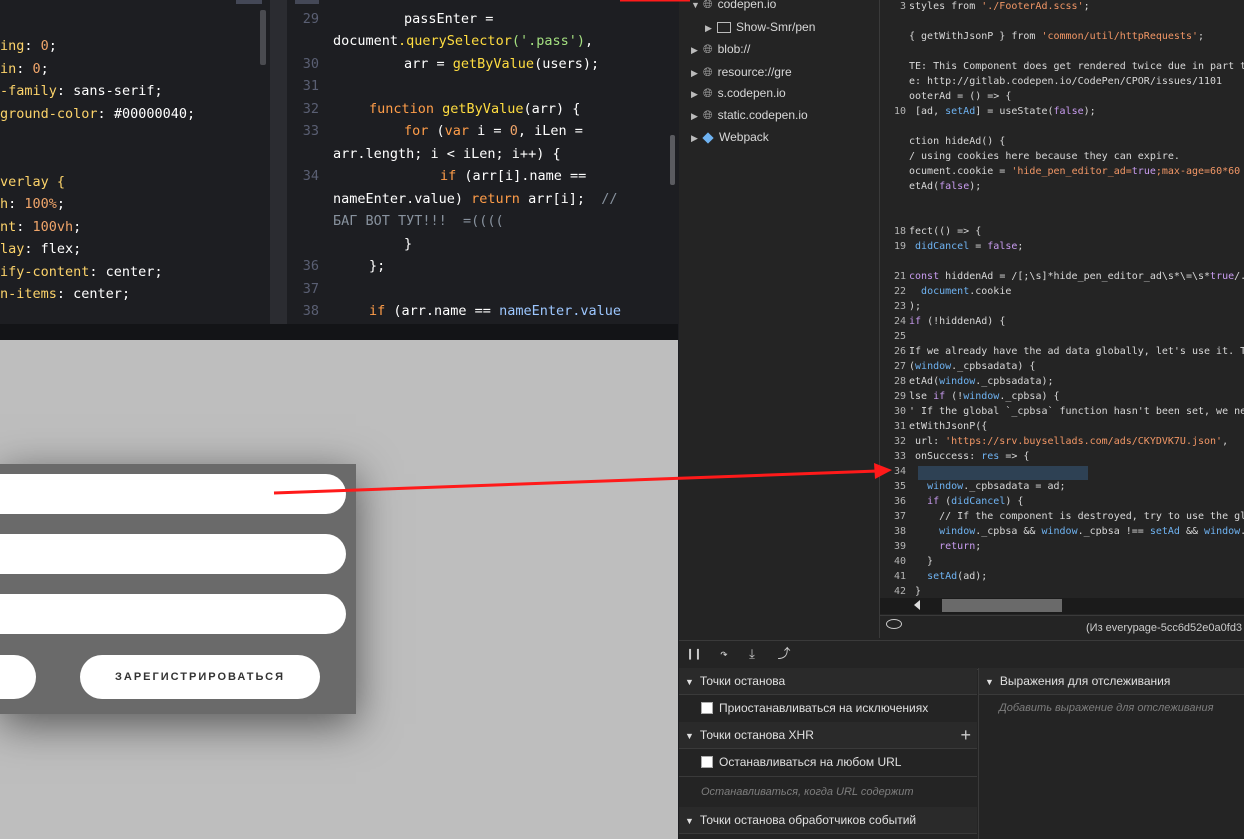 Image resolution: width=1244 pixels, height=839 pixels. What do you see at coordinates (807, 792) in the screenshot?
I see `url-filter-hint: Останавливаться, когда URL содержит` at bounding box center [807, 792].